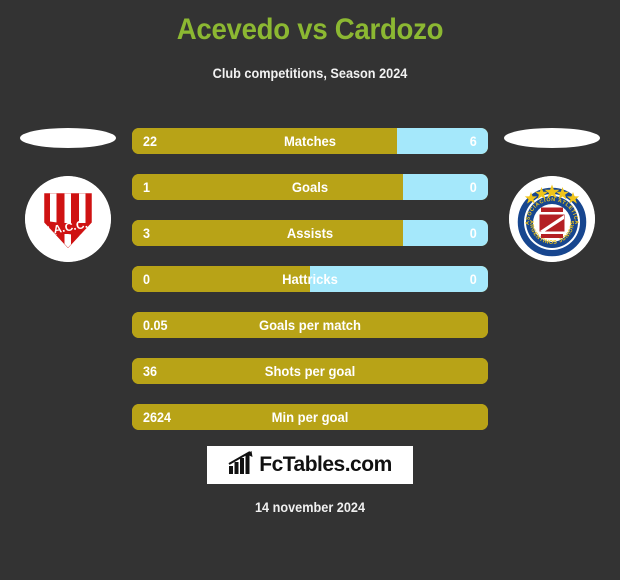 This screenshot has height=580, width=620. I want to click on home-team-column: I.A.C.C., so click(68, 208).